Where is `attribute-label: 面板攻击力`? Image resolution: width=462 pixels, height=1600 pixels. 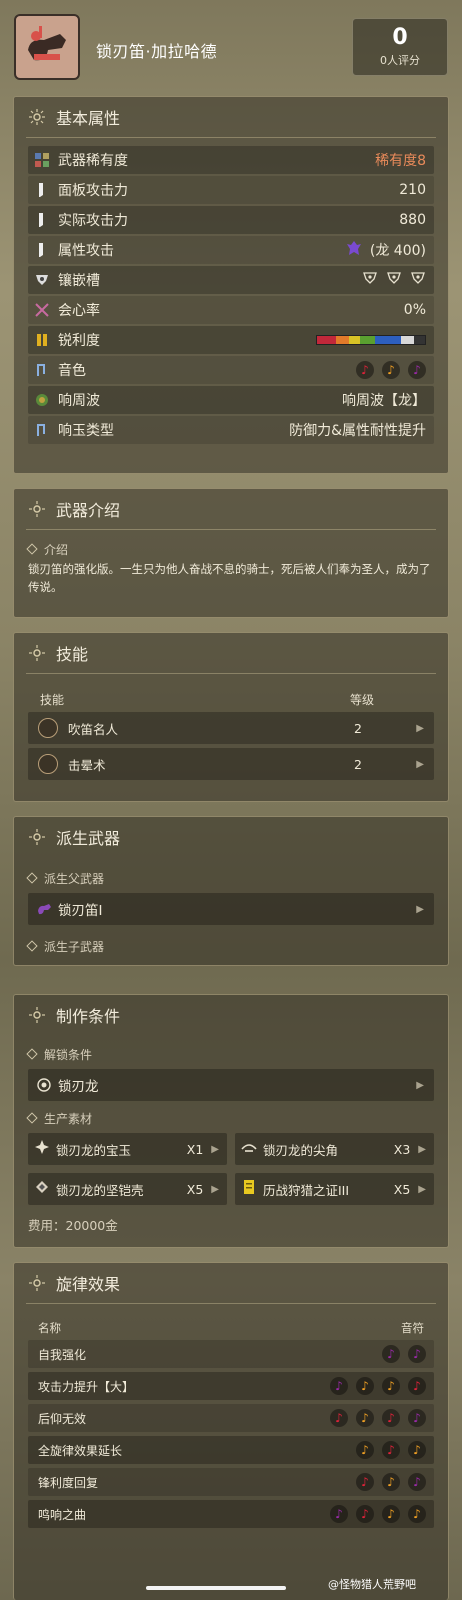
attribute-label: 面板攻击力 is located at coordinates (93, 191).